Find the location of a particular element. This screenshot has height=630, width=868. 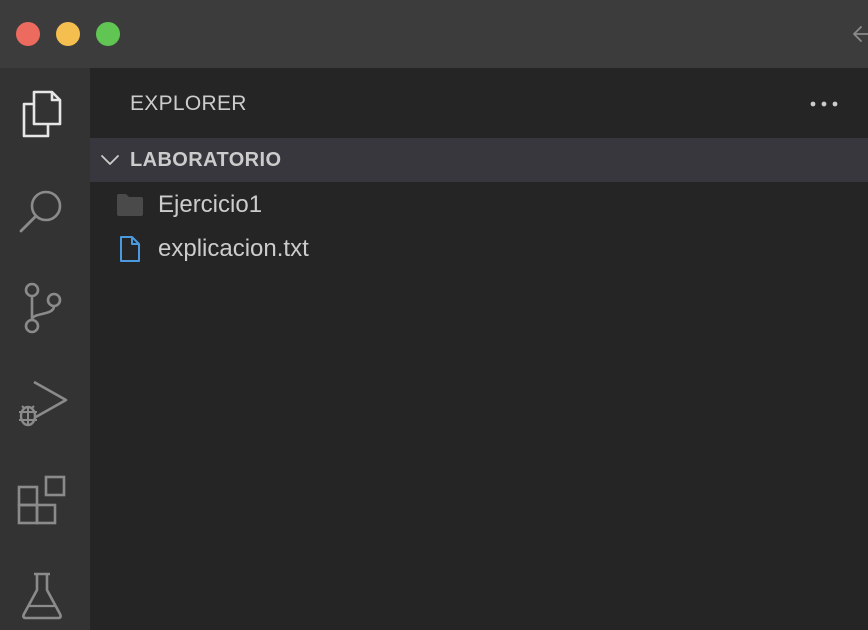

folder-icon is located at coordinates (130, 205).